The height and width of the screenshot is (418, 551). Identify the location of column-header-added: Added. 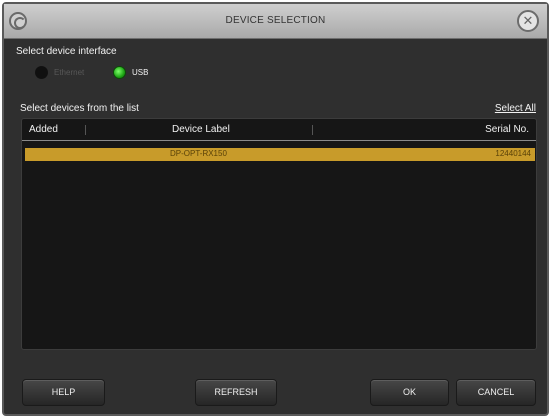
(43, 129).